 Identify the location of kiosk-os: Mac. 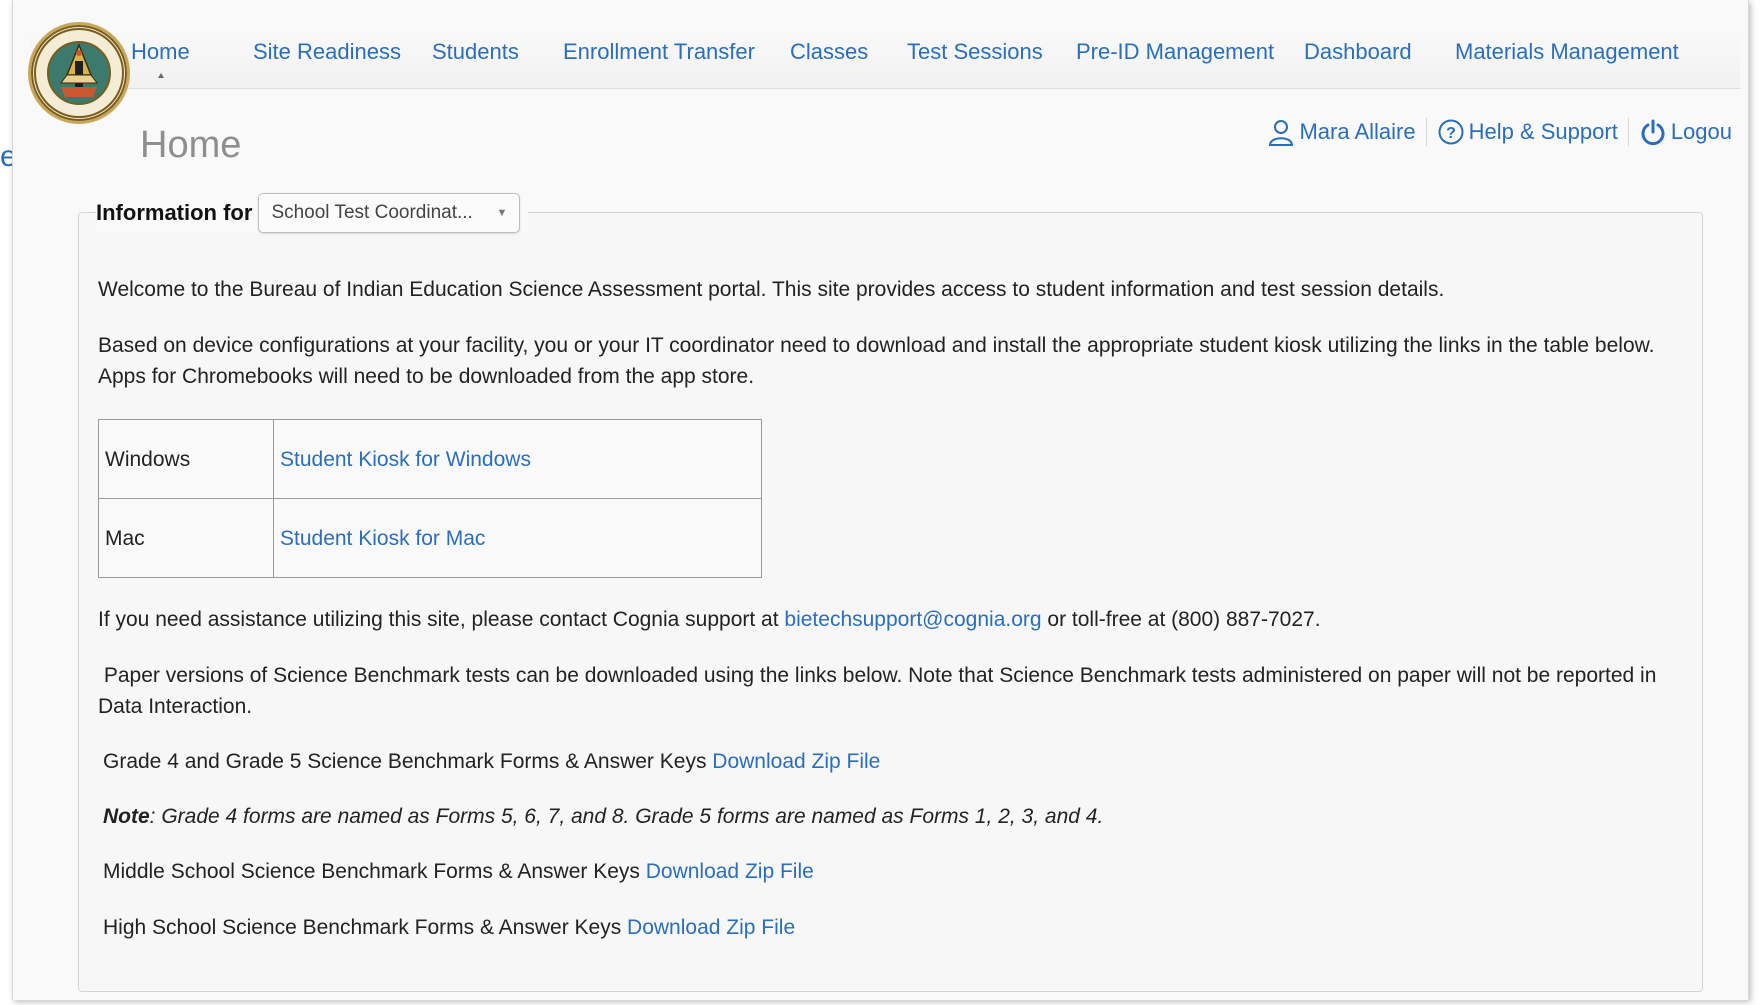
(186, 538).